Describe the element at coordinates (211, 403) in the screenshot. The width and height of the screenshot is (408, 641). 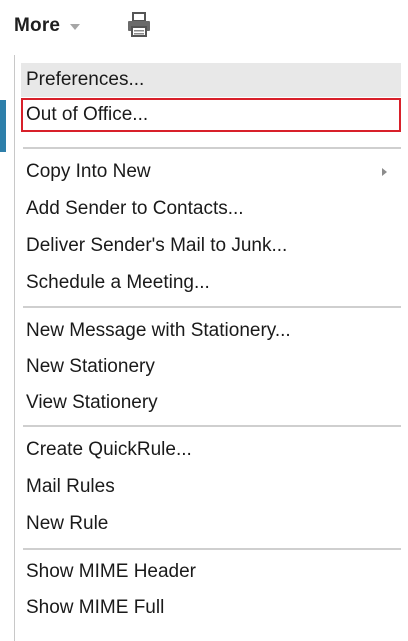
I see `menu-item-view-stationery: View Stationery` at that location.